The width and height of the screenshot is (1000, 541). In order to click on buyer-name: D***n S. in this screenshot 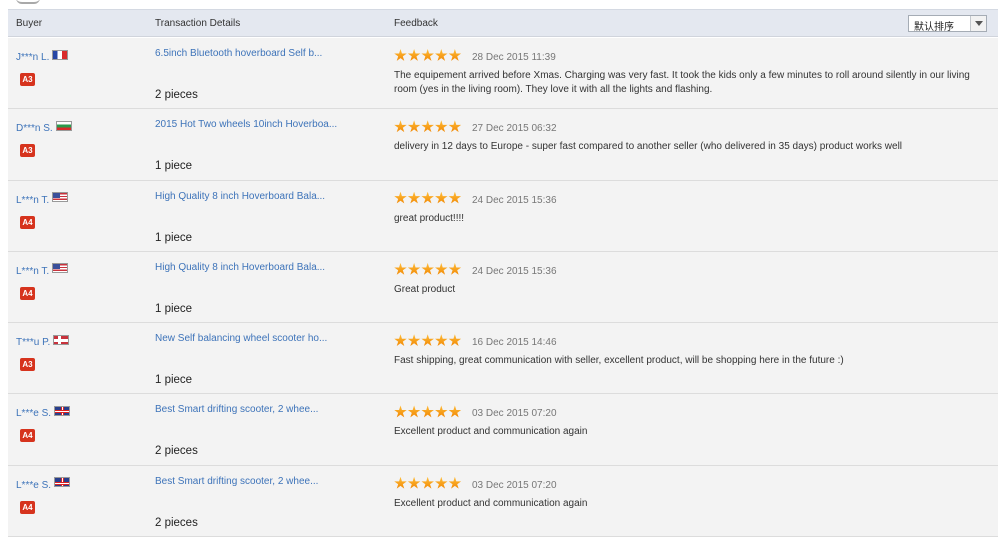, I will do `click(44, 127)`.